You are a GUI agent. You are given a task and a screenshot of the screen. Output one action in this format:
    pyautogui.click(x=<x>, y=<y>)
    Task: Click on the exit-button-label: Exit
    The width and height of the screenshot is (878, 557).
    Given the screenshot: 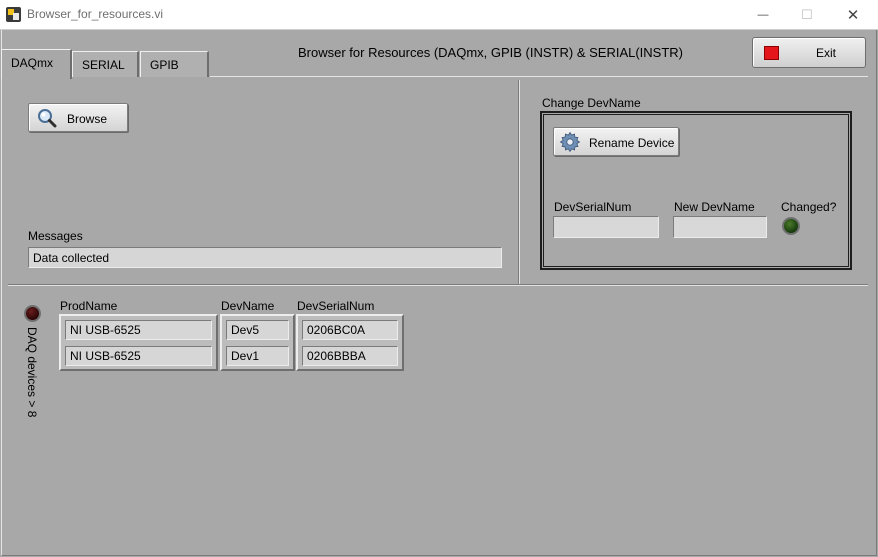 What is the action you would take?
    pyautogui.click(x=826, y=53)
    